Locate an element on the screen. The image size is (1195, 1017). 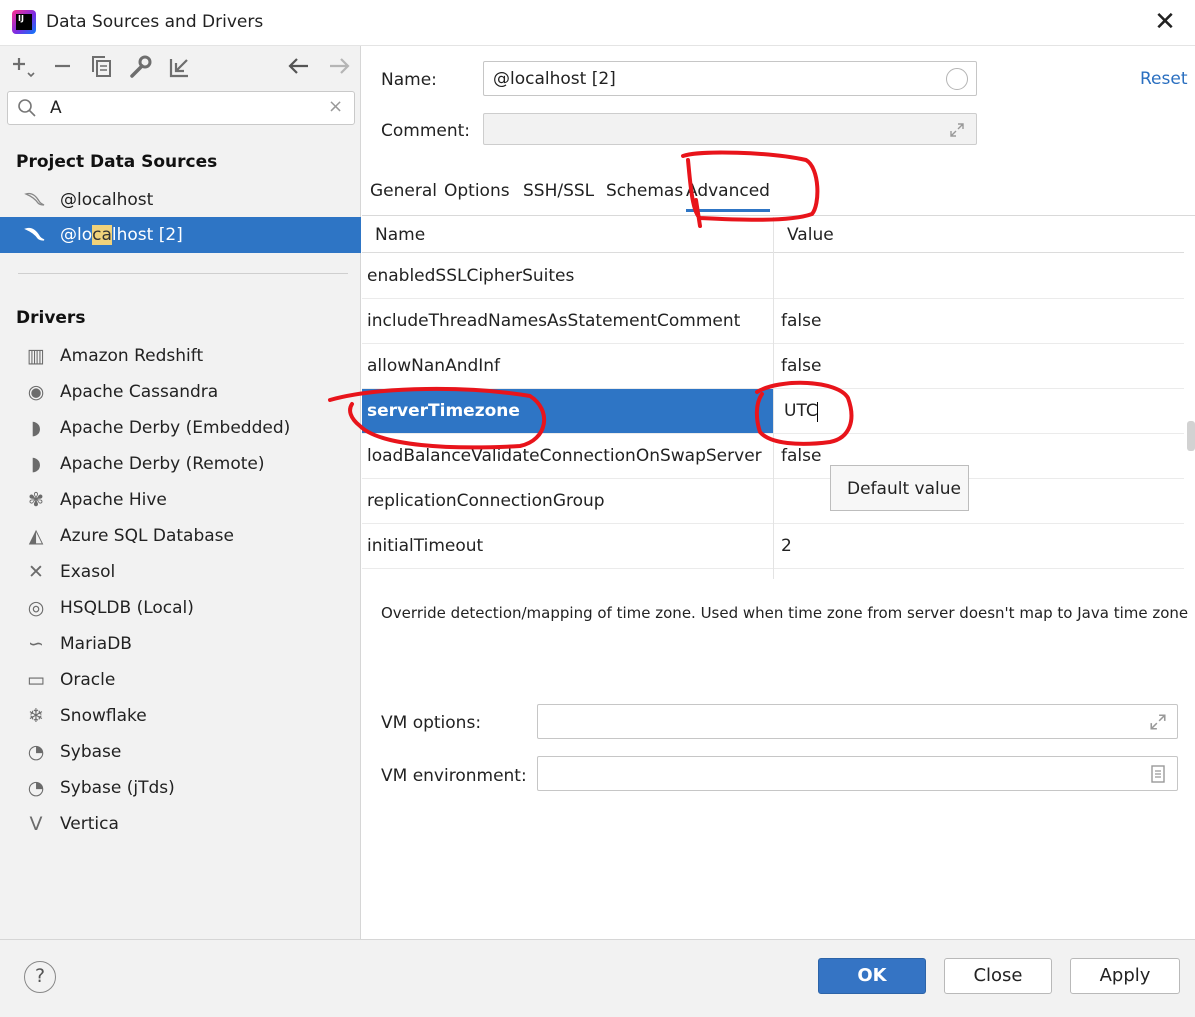
window-title: Data Sources and Drivers is located at coordinates (155, 22).